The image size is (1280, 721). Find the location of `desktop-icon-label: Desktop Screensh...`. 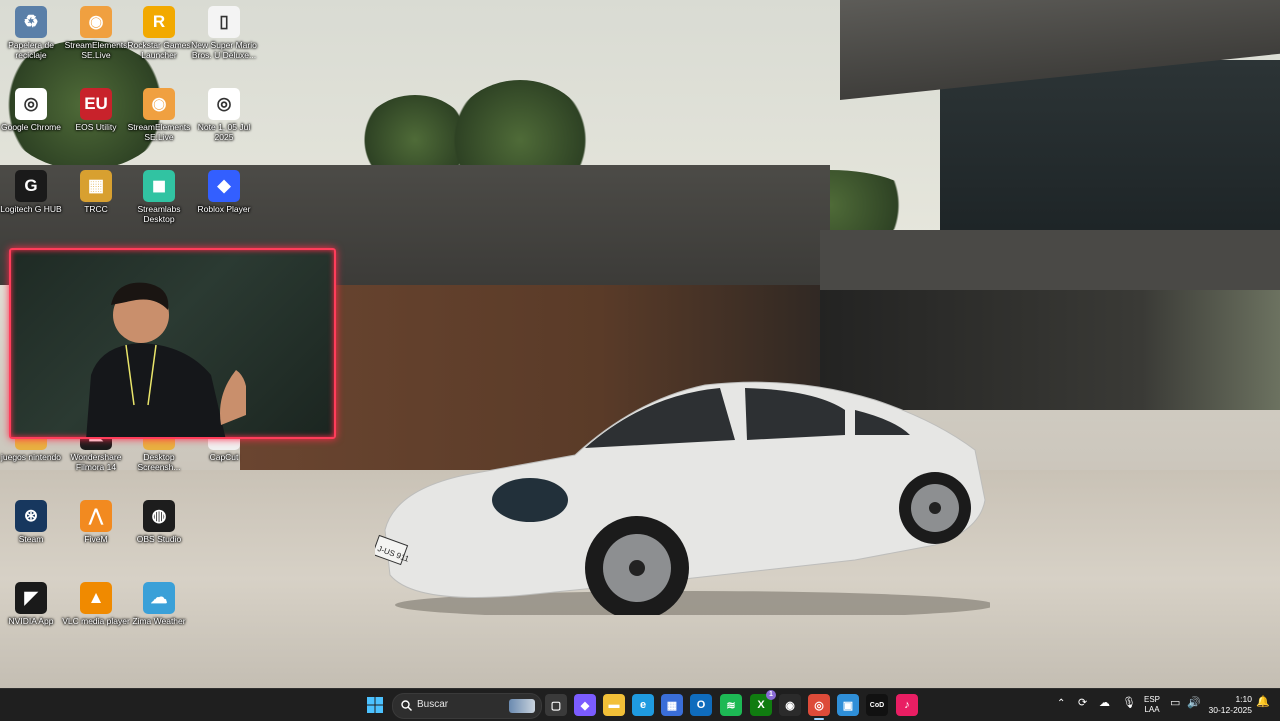

desktop-icon-label: Desktop Screensh... is located at coordinates (159, 462).